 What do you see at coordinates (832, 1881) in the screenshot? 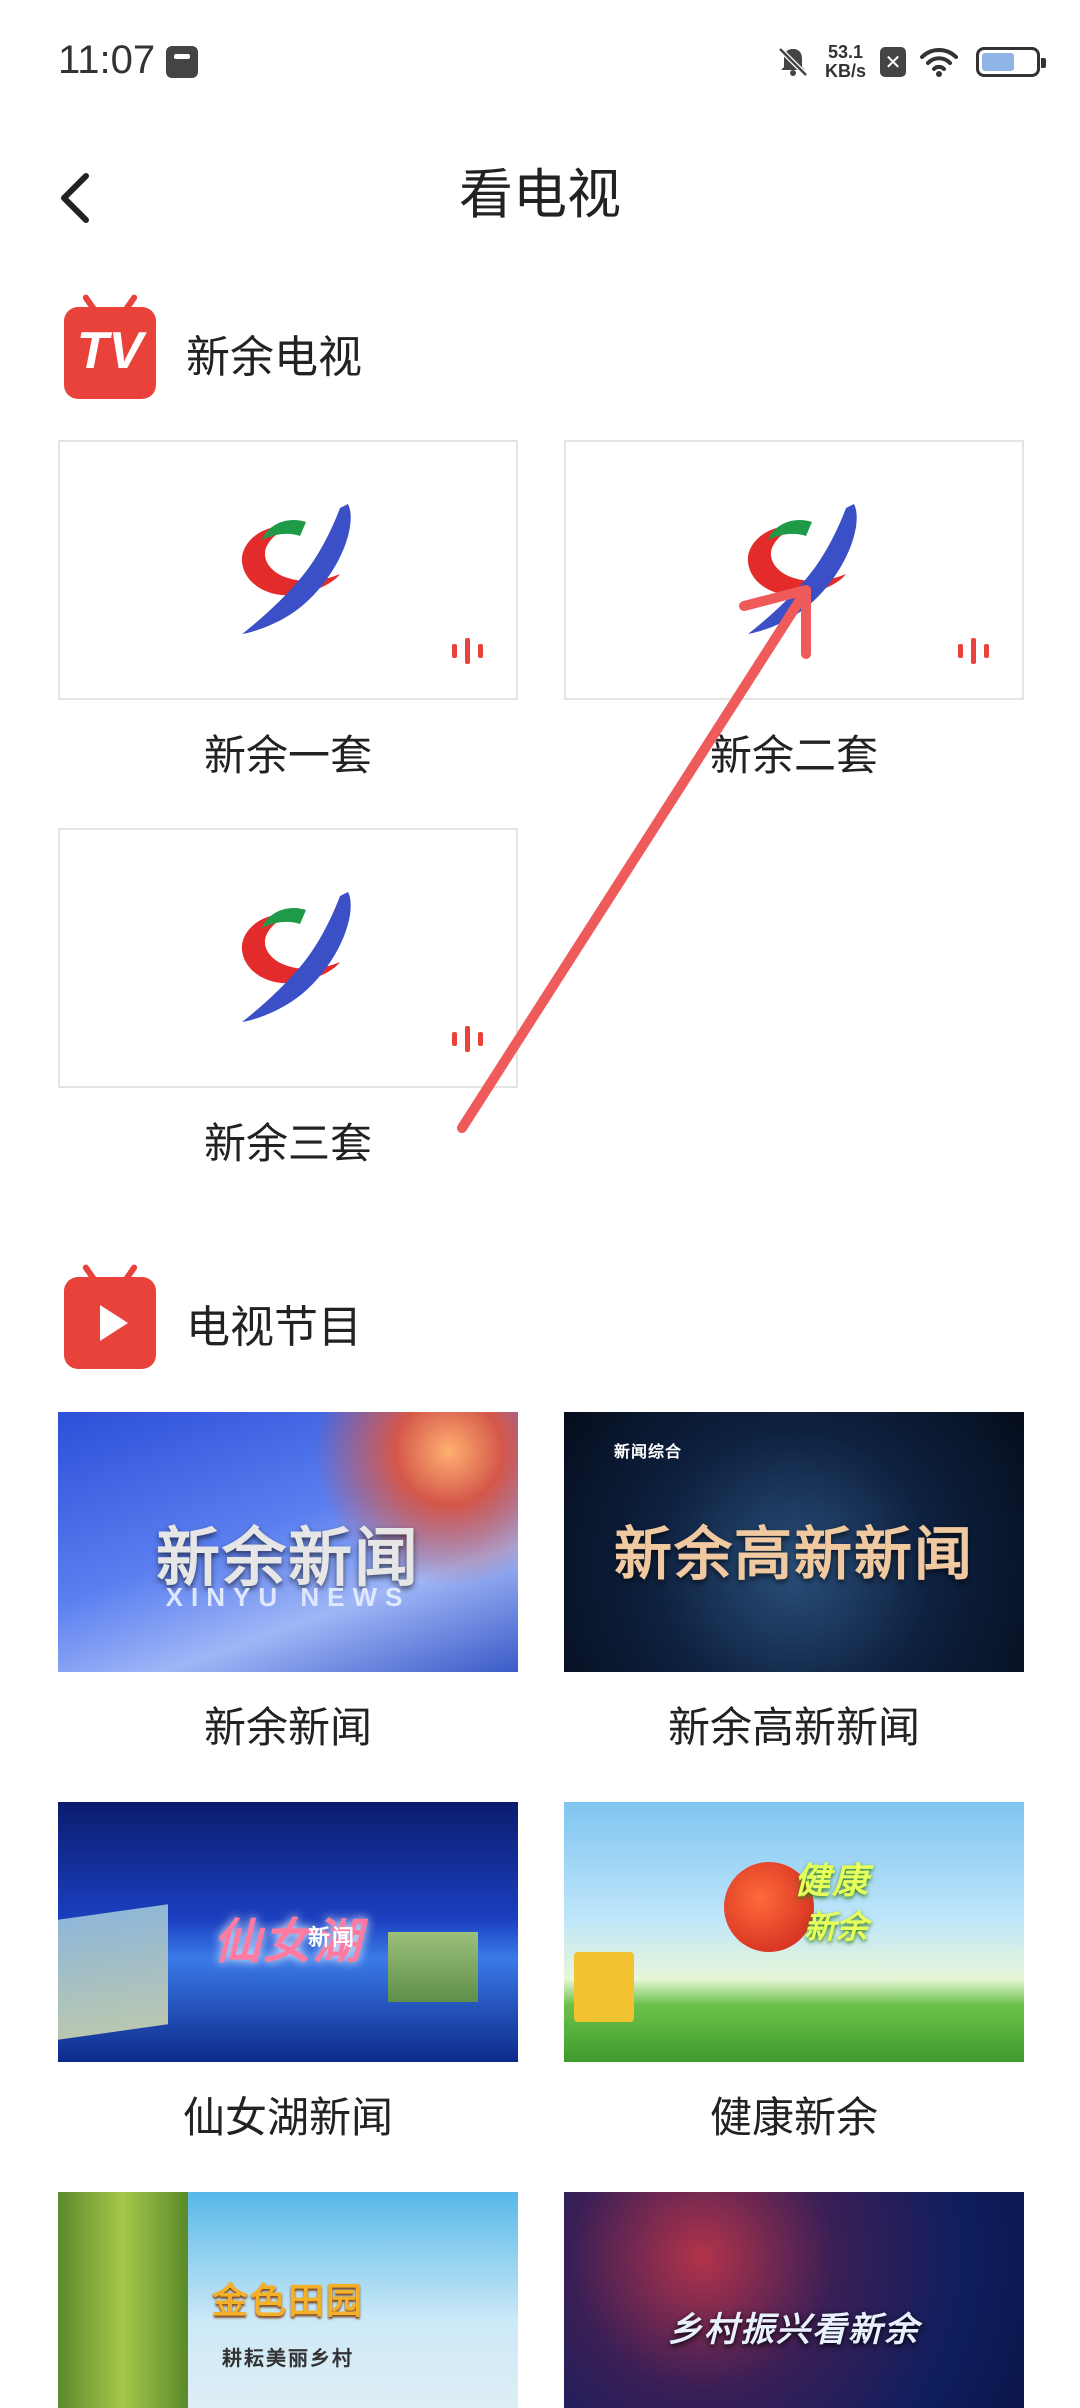
I see `program-title-art: 健康` at bounding box center [832, 1881].